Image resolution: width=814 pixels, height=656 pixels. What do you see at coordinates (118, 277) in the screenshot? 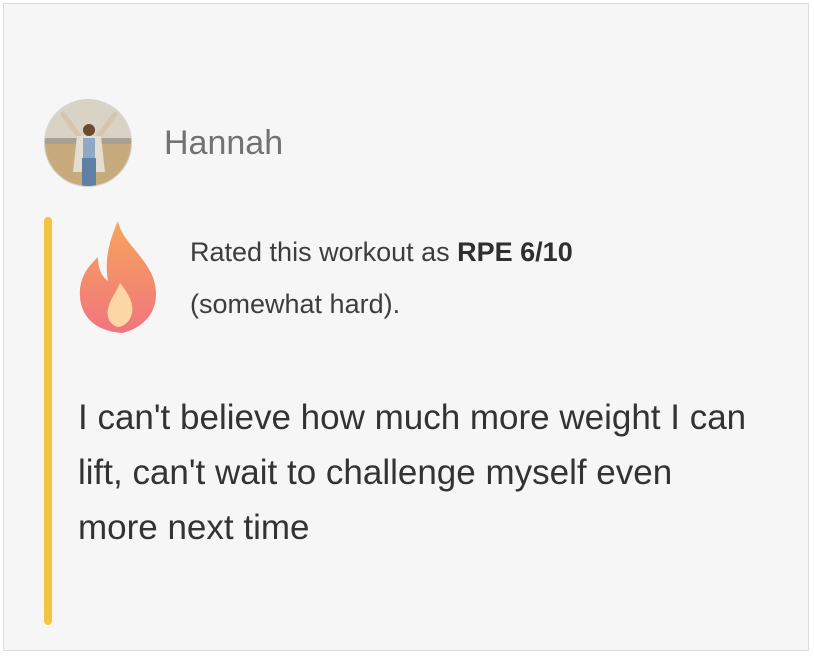
I see `flame-icon` at bounding box center [118, 277].